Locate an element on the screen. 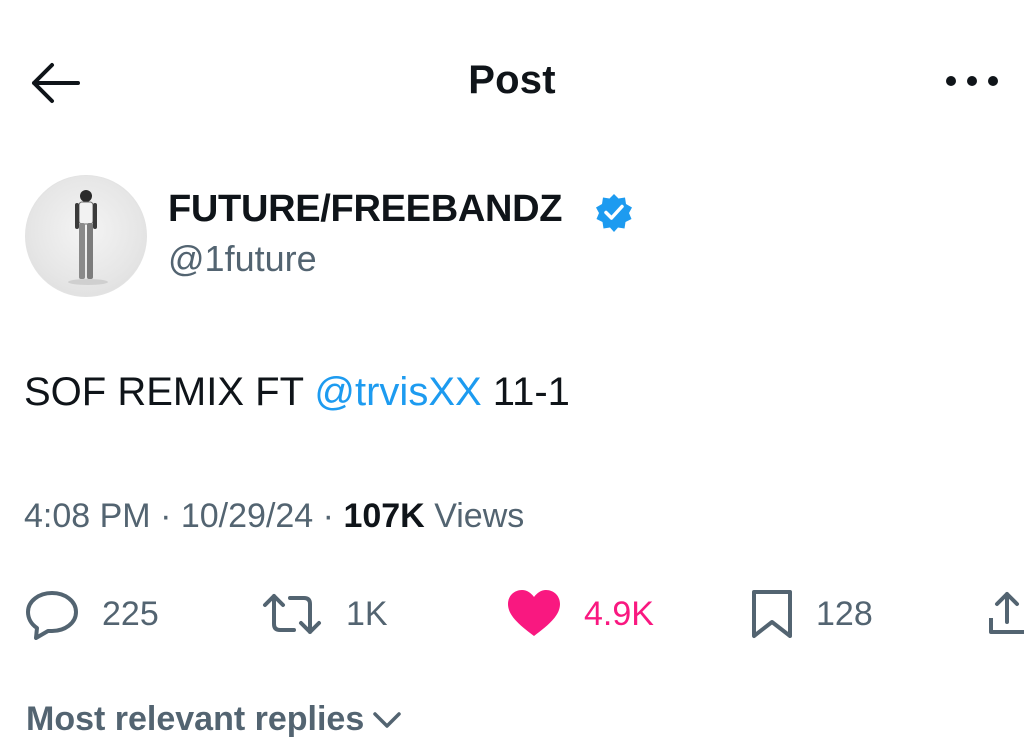  replies-sort-label: Most relevant replies is located at coordinates (195, 719).